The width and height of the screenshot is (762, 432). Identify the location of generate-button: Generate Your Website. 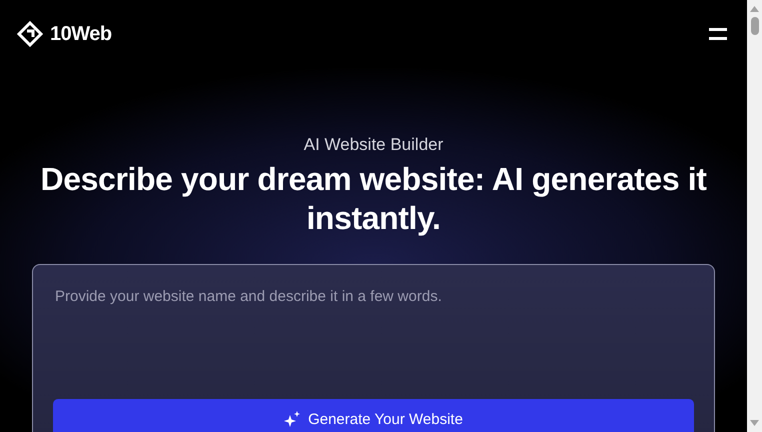
(373, 415).